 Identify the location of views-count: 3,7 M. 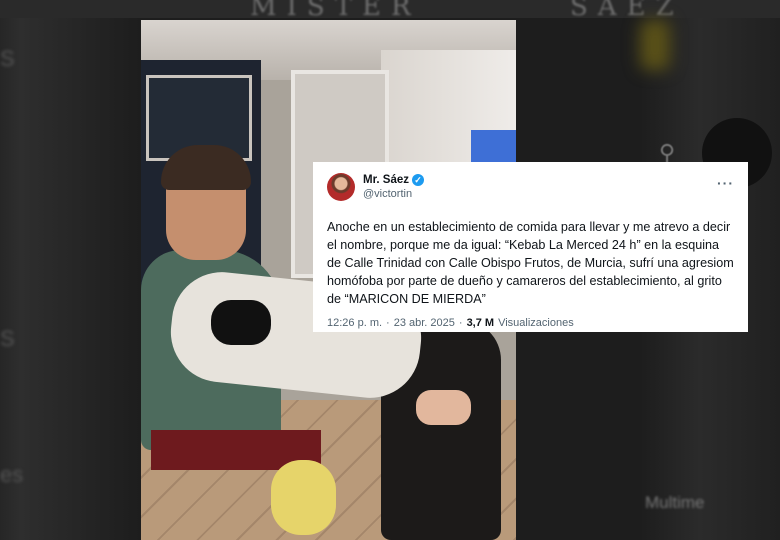
(480, 323).